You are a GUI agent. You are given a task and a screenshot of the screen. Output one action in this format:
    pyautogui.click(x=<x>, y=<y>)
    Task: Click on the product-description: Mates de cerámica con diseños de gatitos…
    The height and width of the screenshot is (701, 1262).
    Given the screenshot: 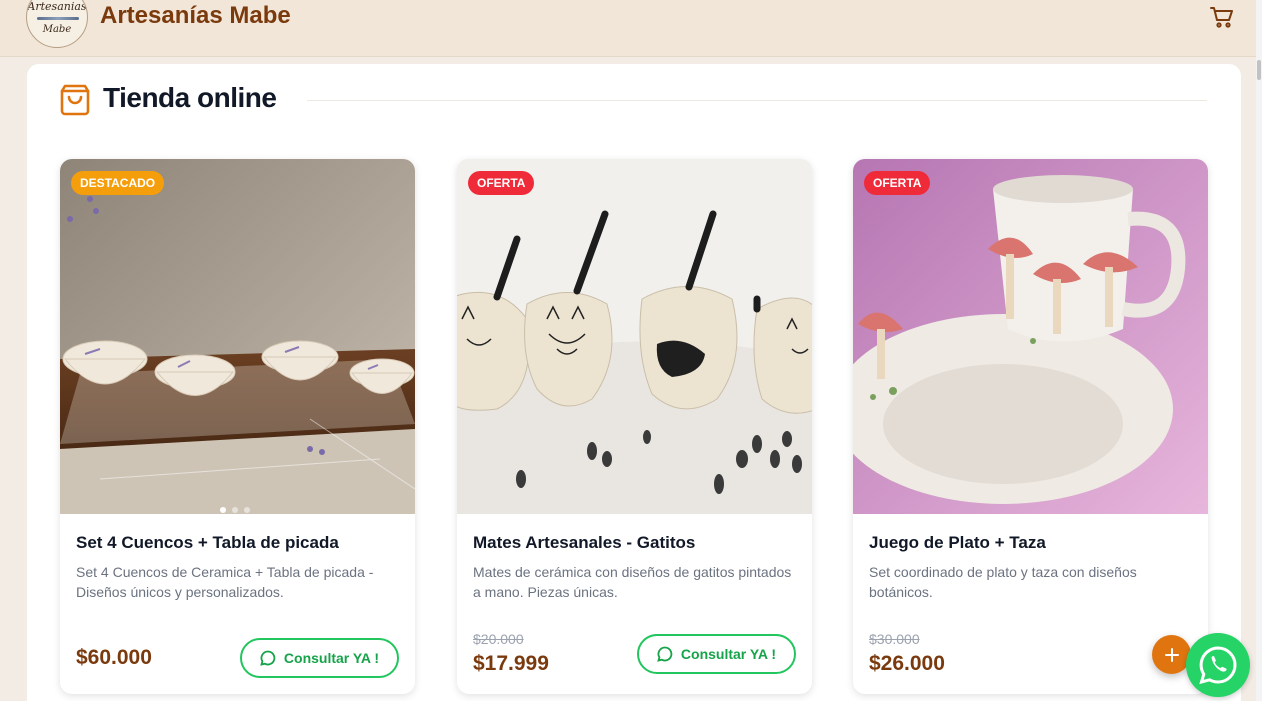 What is the action you would take?
    pyautogui.click(x=632, y=582)
    